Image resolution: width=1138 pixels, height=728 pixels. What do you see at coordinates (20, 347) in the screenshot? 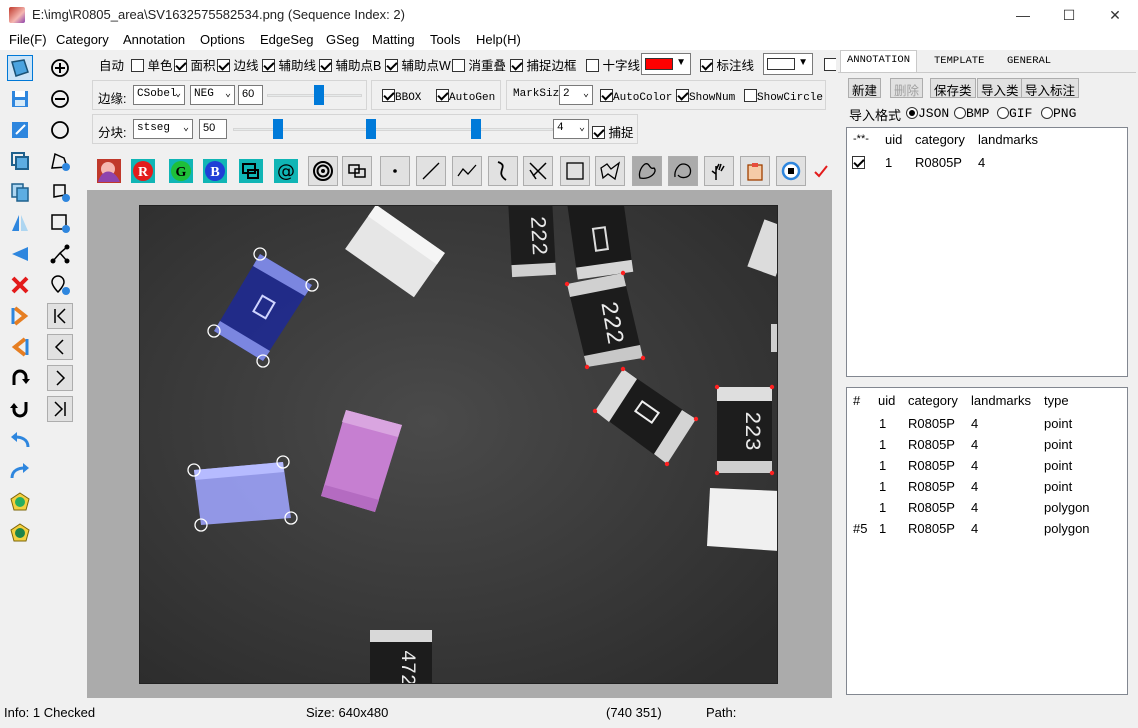
I see `prev-button` at bounding box center [20, 347].